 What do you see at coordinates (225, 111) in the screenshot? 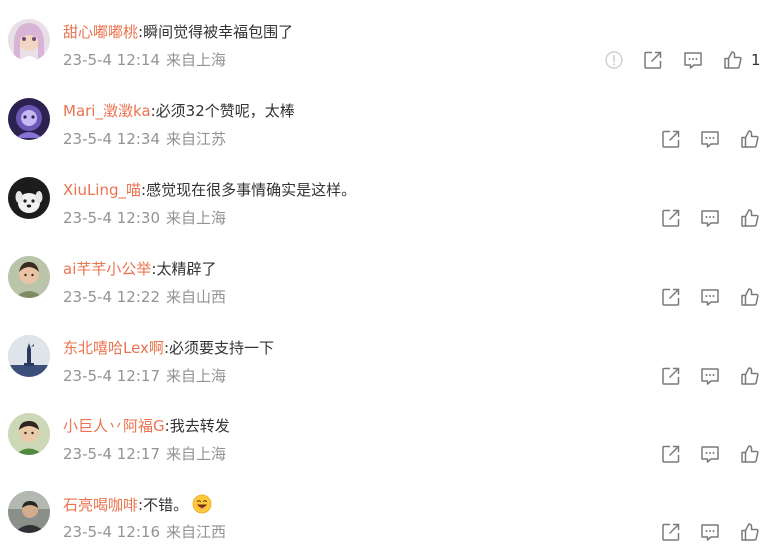
I see `comment-content: 必须32个赞呢，太棒` at bounding box center [225, 111].